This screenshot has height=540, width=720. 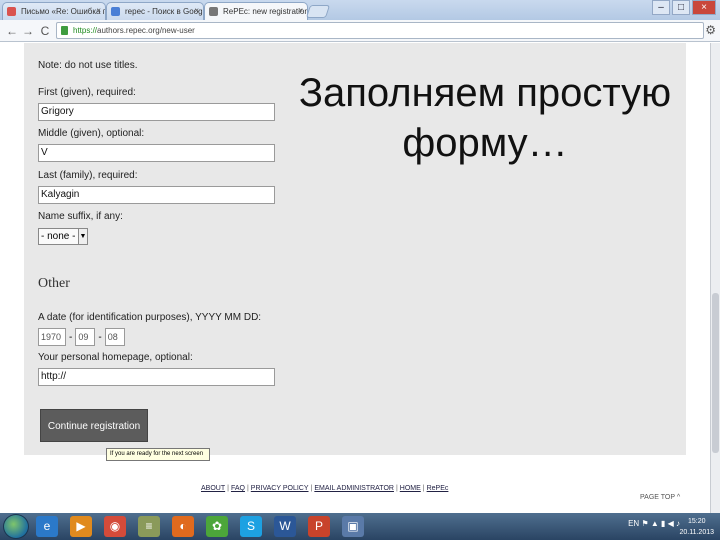 I want to click on window-controls: – □ ×, so click(x=684, y=7).